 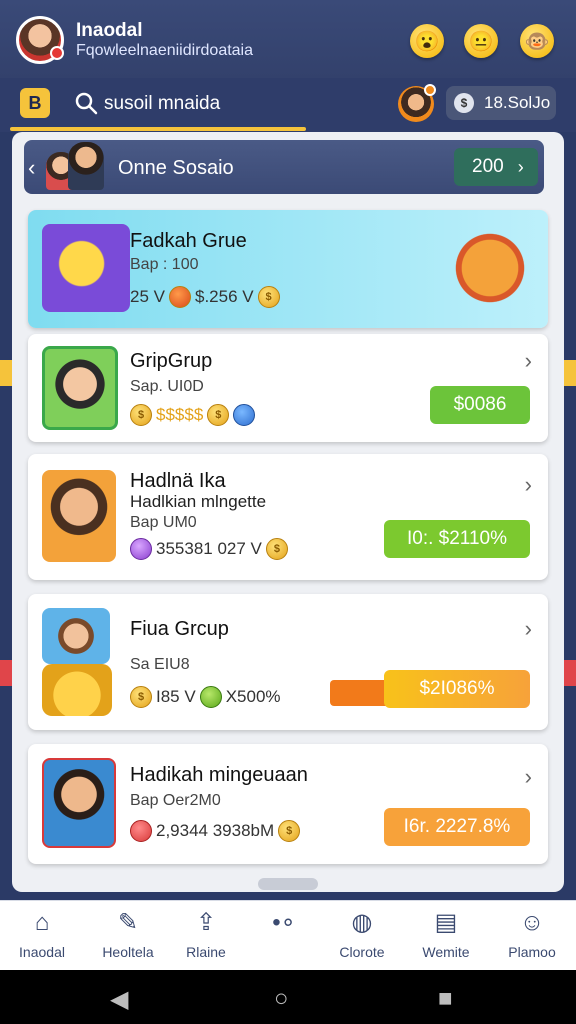 I want to click on member-avatar, so click(x=86, y=166).